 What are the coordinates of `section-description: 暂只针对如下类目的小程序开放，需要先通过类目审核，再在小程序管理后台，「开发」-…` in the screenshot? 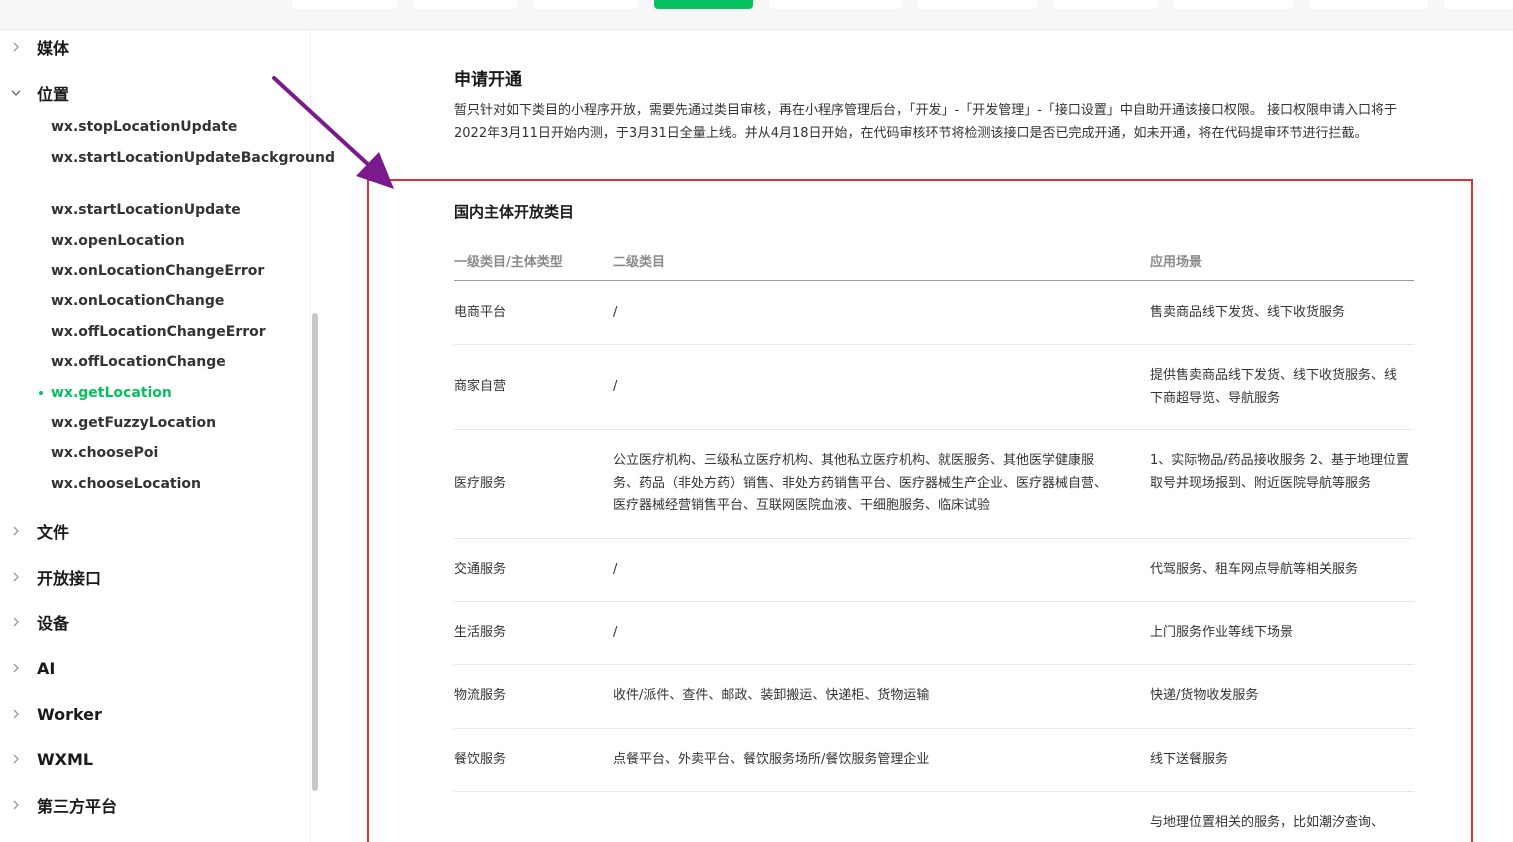 It's located at (926, 122).